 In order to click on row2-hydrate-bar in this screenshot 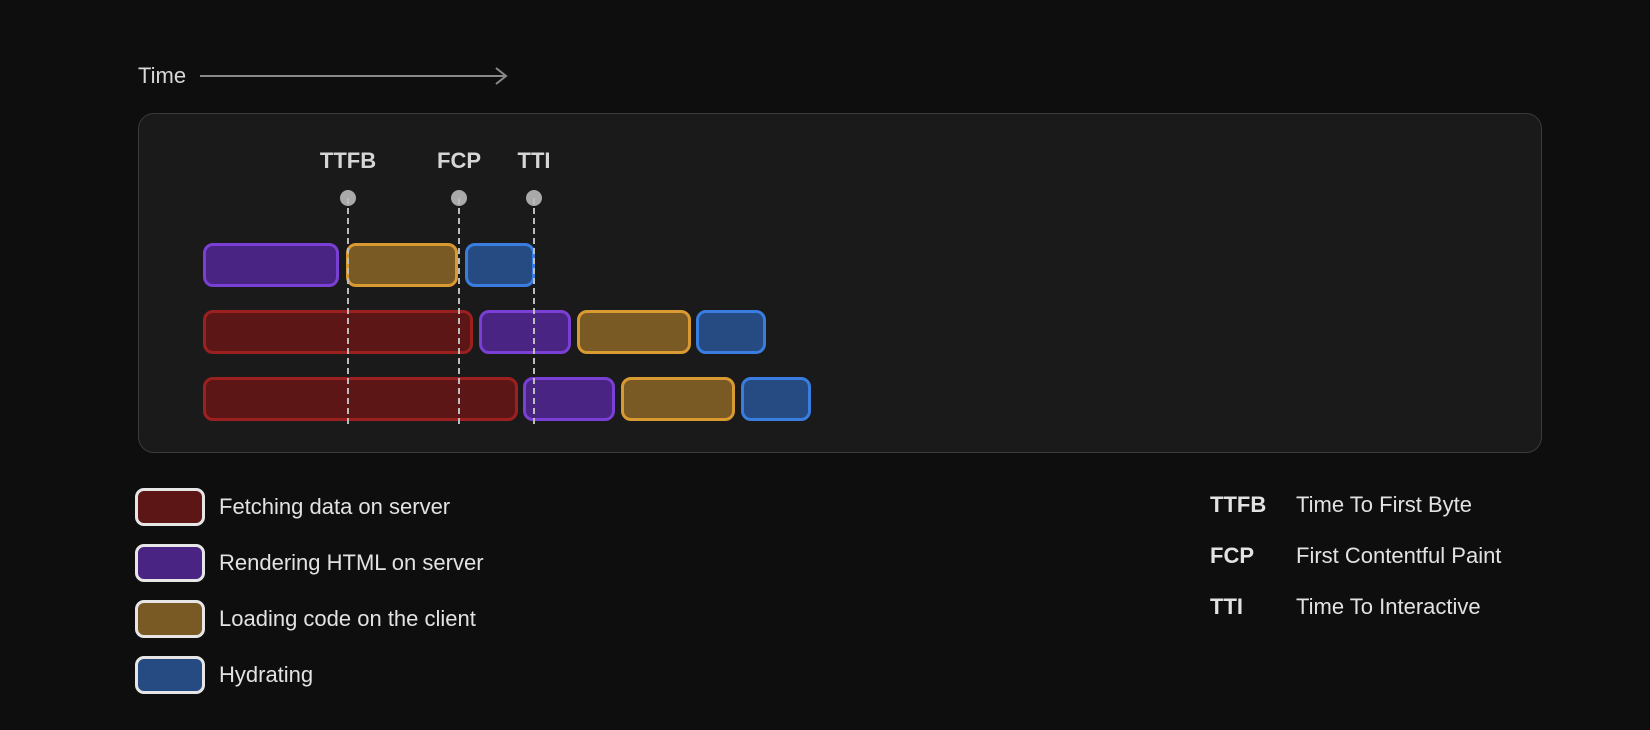, I will do `click(731, 332)`.